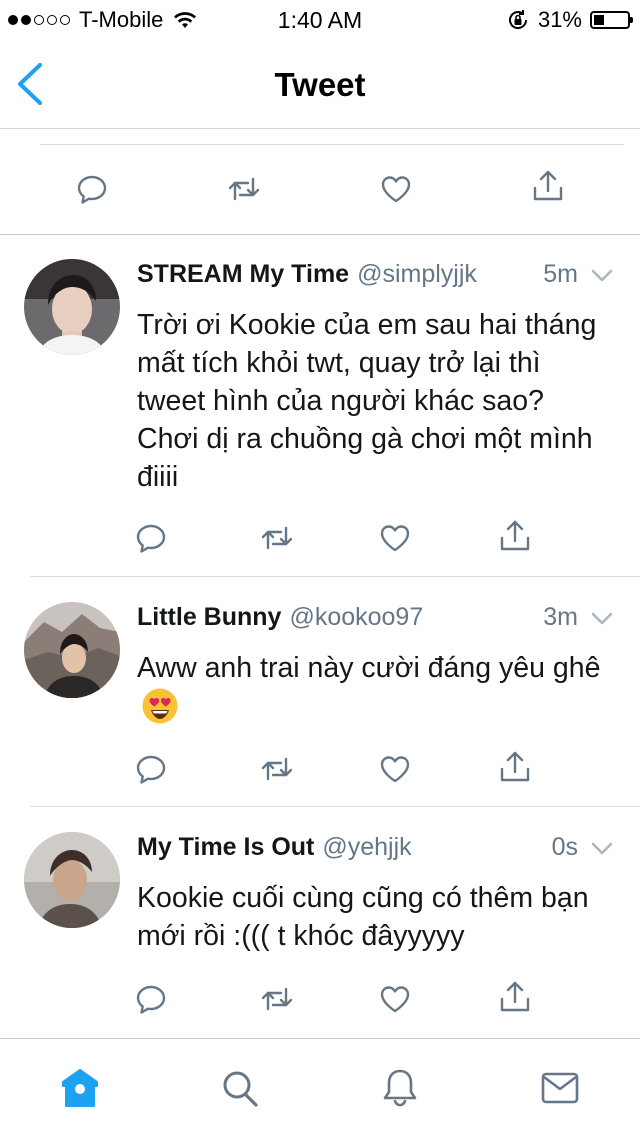  I want to click on timestamp: 0s, so click(564, 847).